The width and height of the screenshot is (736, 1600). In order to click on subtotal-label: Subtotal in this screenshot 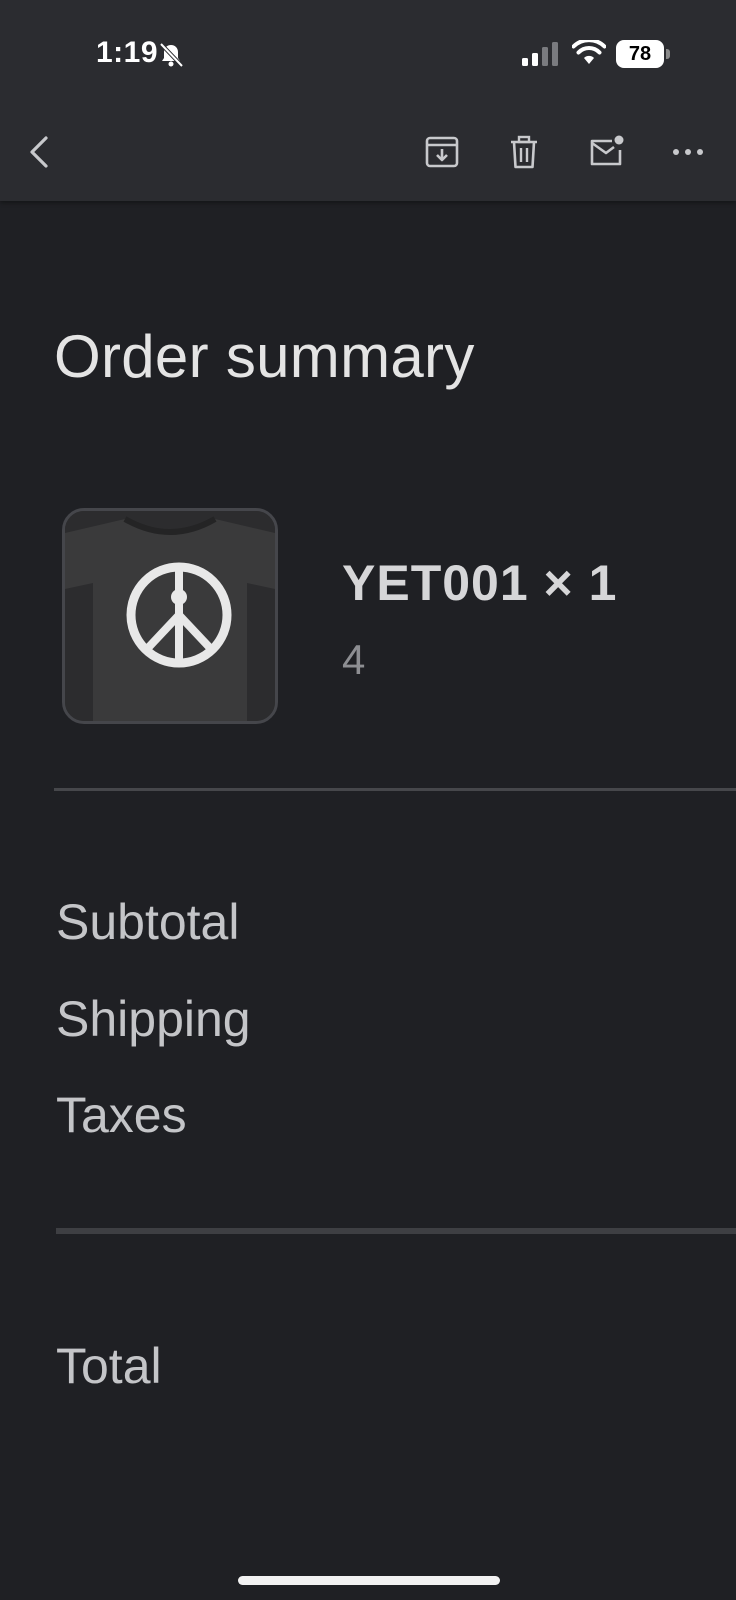, I will do `click(148, 922)`.